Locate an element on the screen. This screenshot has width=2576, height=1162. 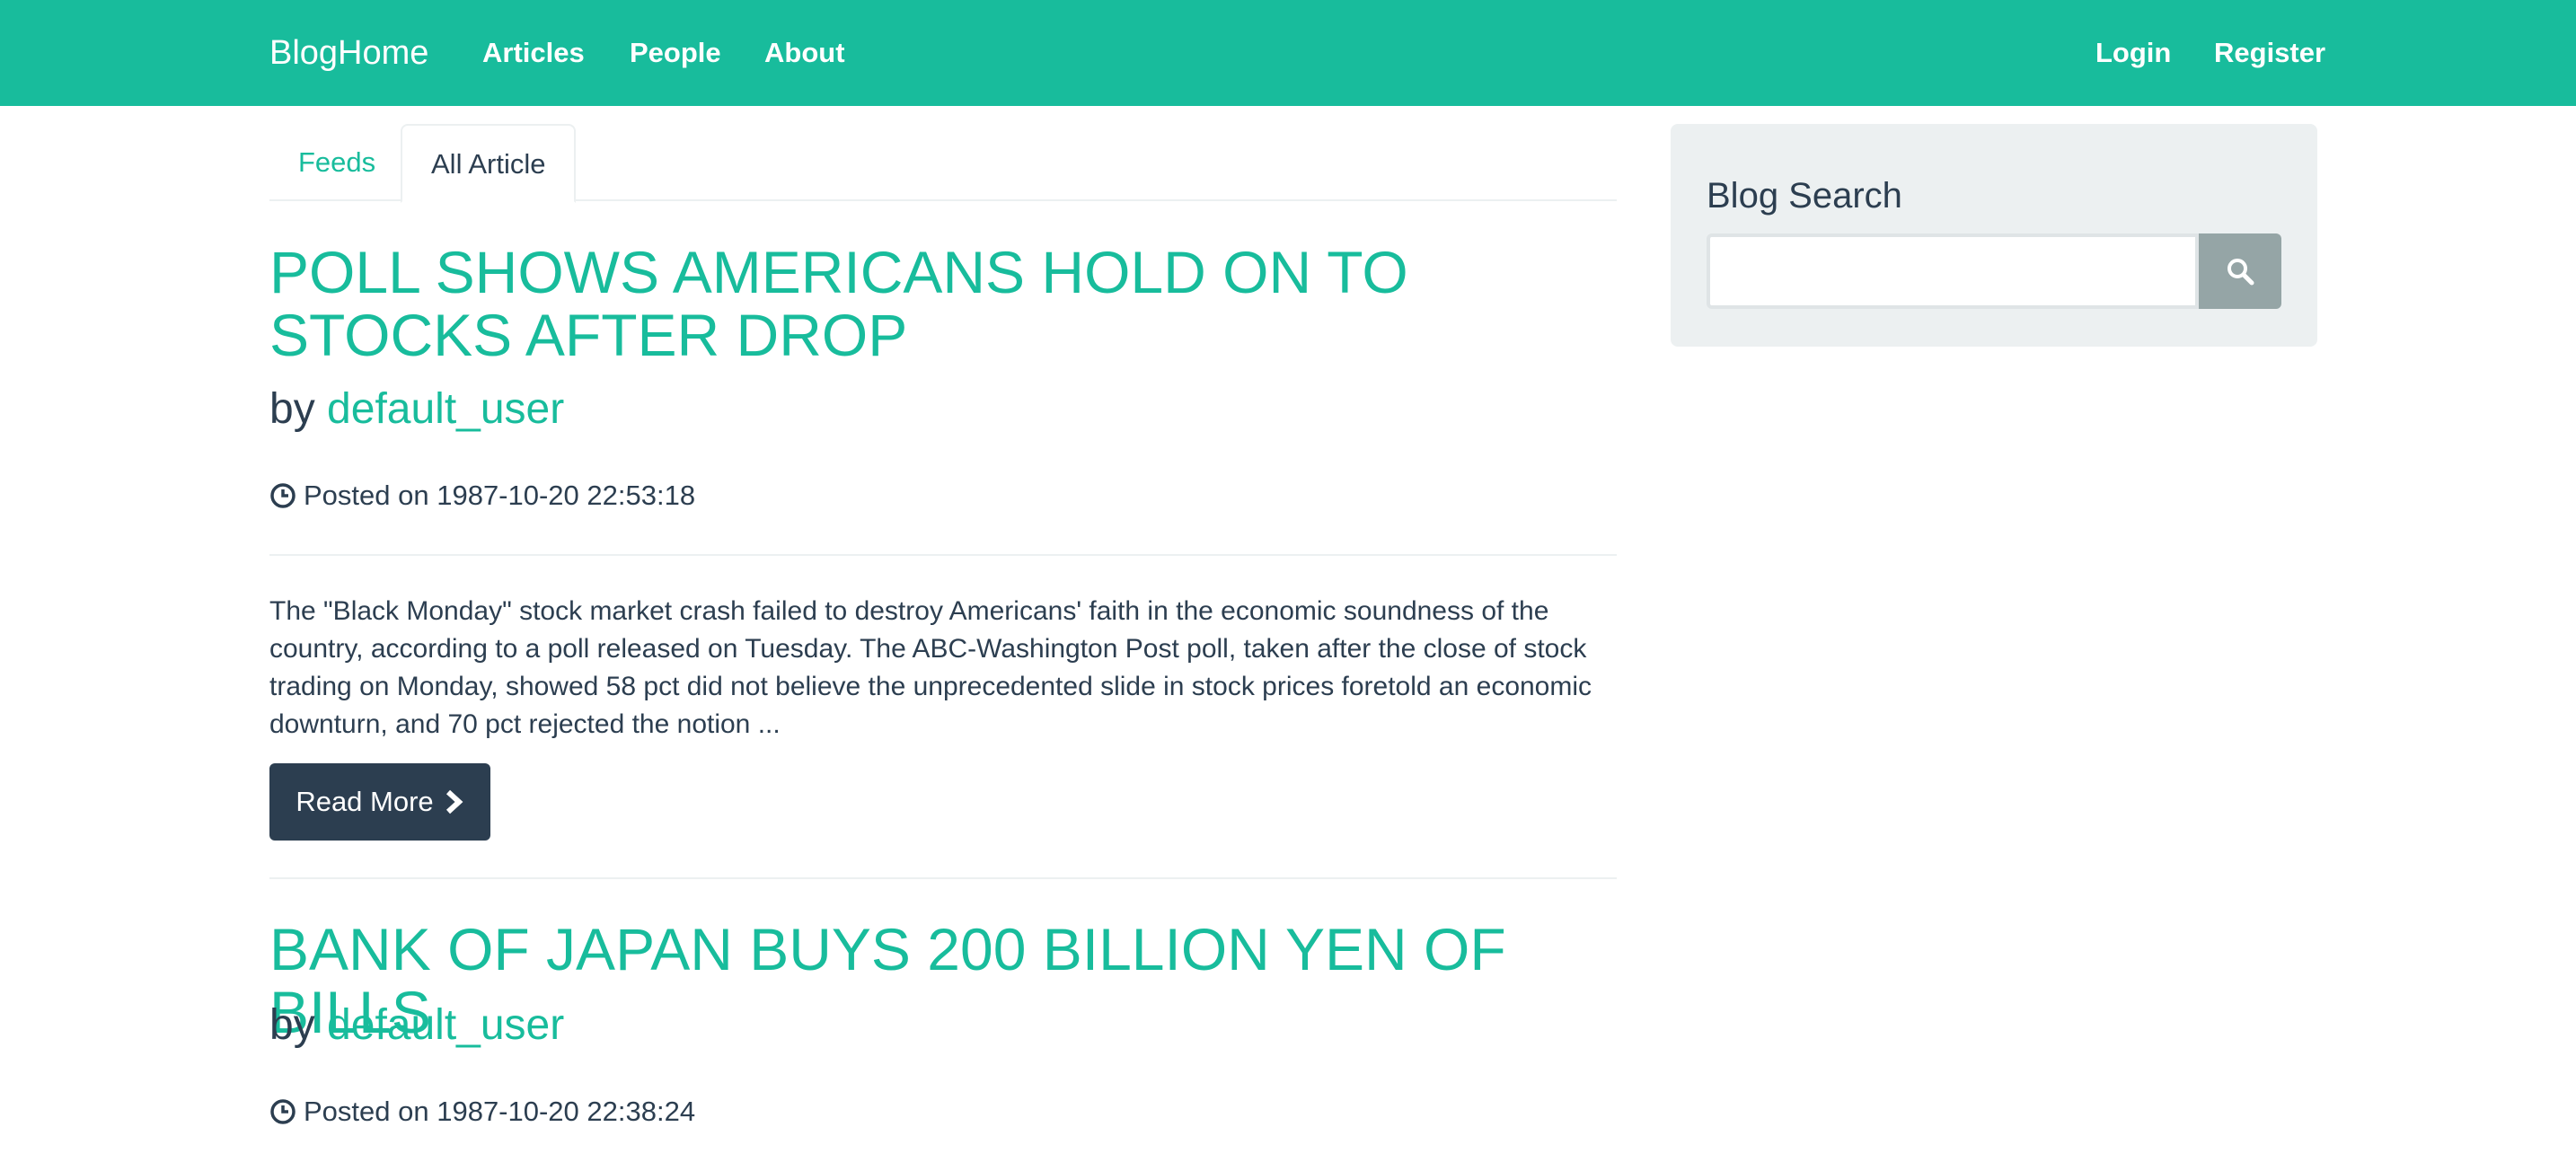
search-button is located at coordinates (2240, 271).